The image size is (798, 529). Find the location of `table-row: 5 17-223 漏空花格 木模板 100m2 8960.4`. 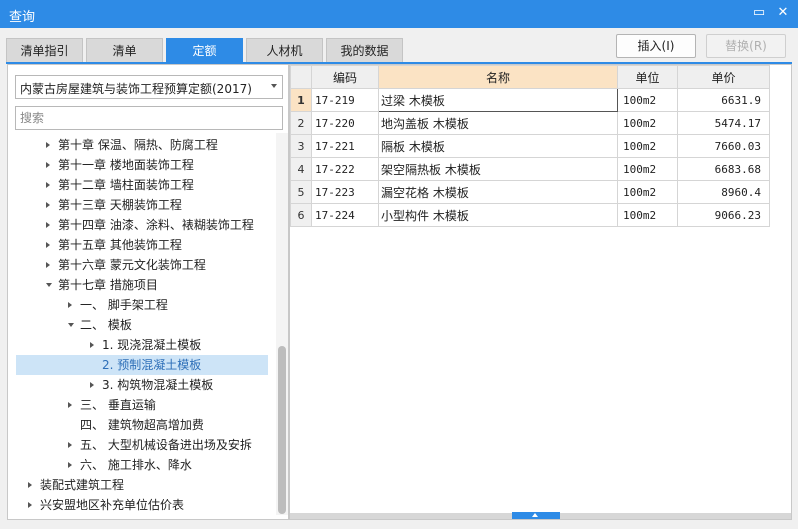

table-row: 5 17-223 漏空花格 木模板 100m2 8960.4 is located at coordinates (530, 192).